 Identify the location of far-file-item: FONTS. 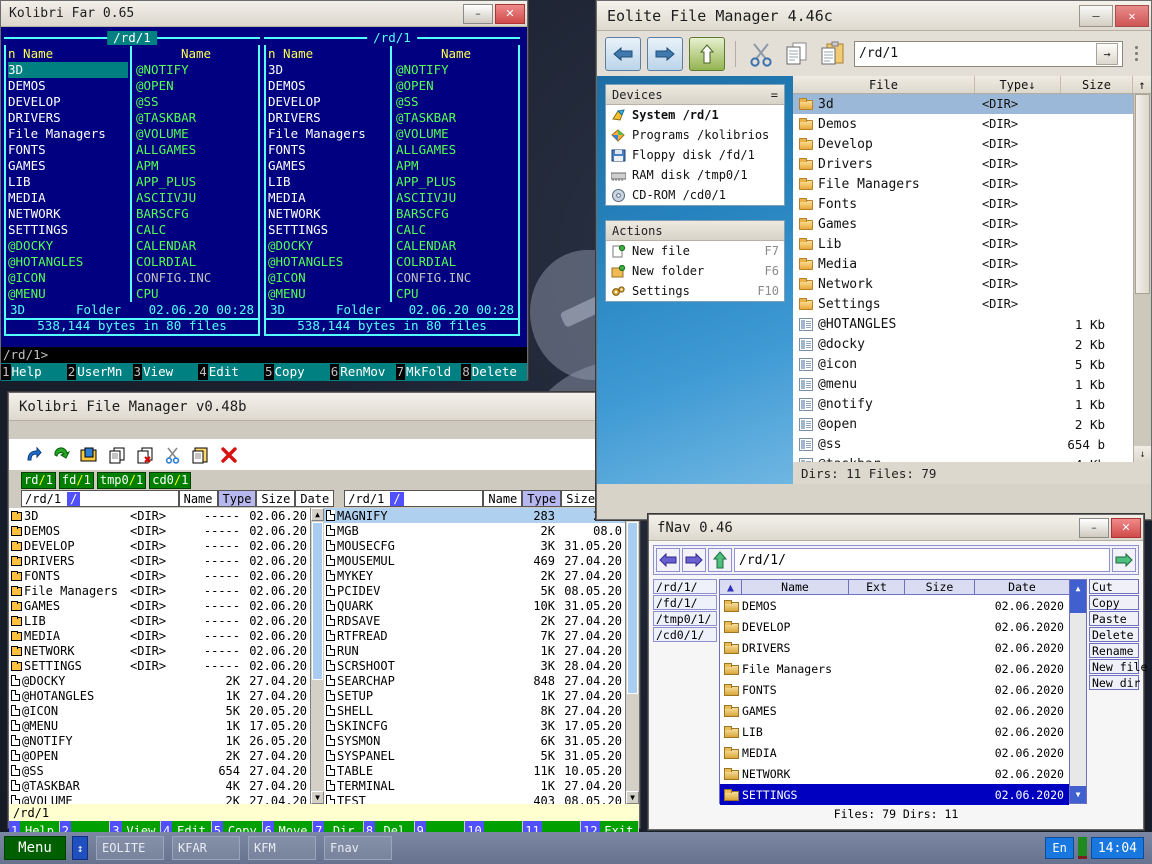
(68, 150).